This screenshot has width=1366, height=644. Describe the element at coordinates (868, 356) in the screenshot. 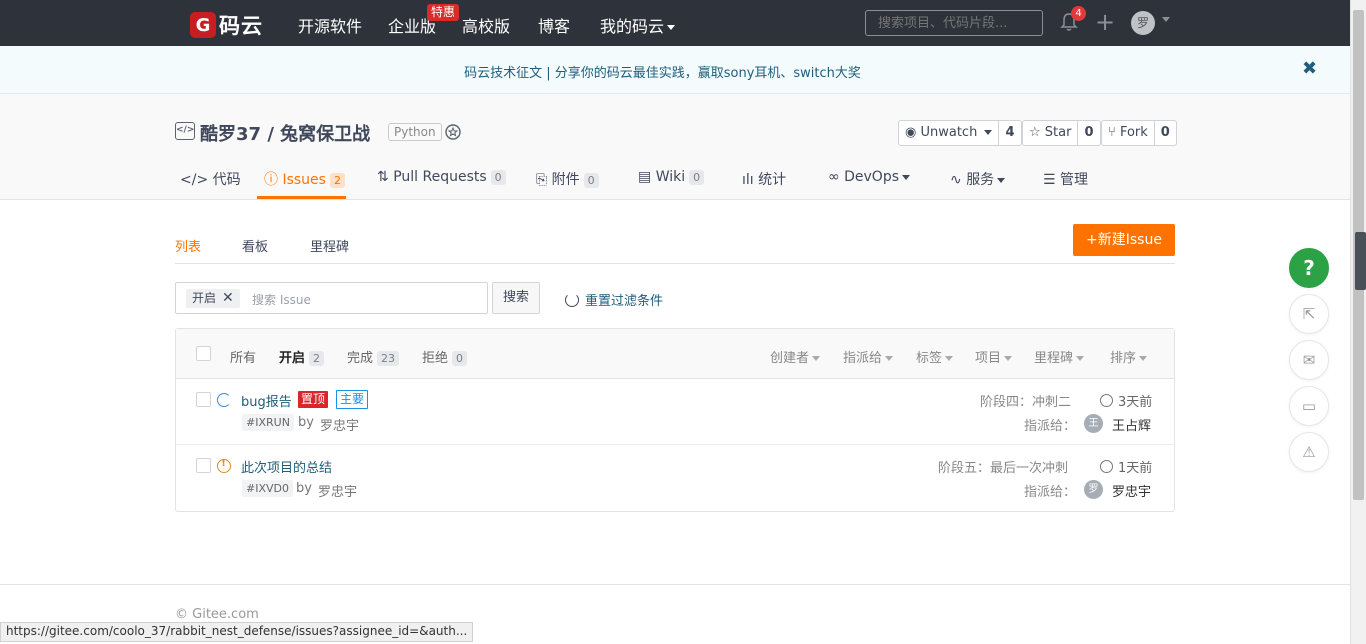

I see `filter-assignee: 指派给` at that location.